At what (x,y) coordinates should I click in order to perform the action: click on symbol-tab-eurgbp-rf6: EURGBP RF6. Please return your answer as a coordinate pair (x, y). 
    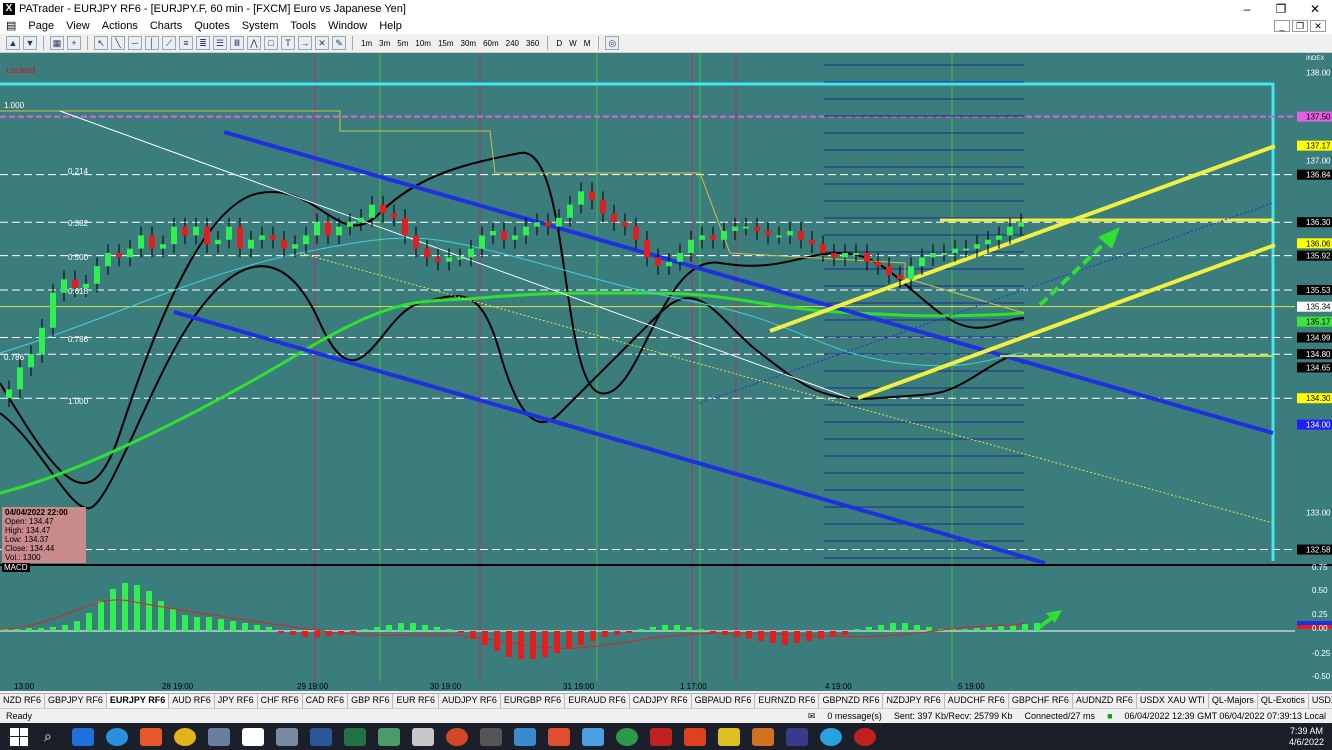
    Looking at the image, I should click on (533, 701).